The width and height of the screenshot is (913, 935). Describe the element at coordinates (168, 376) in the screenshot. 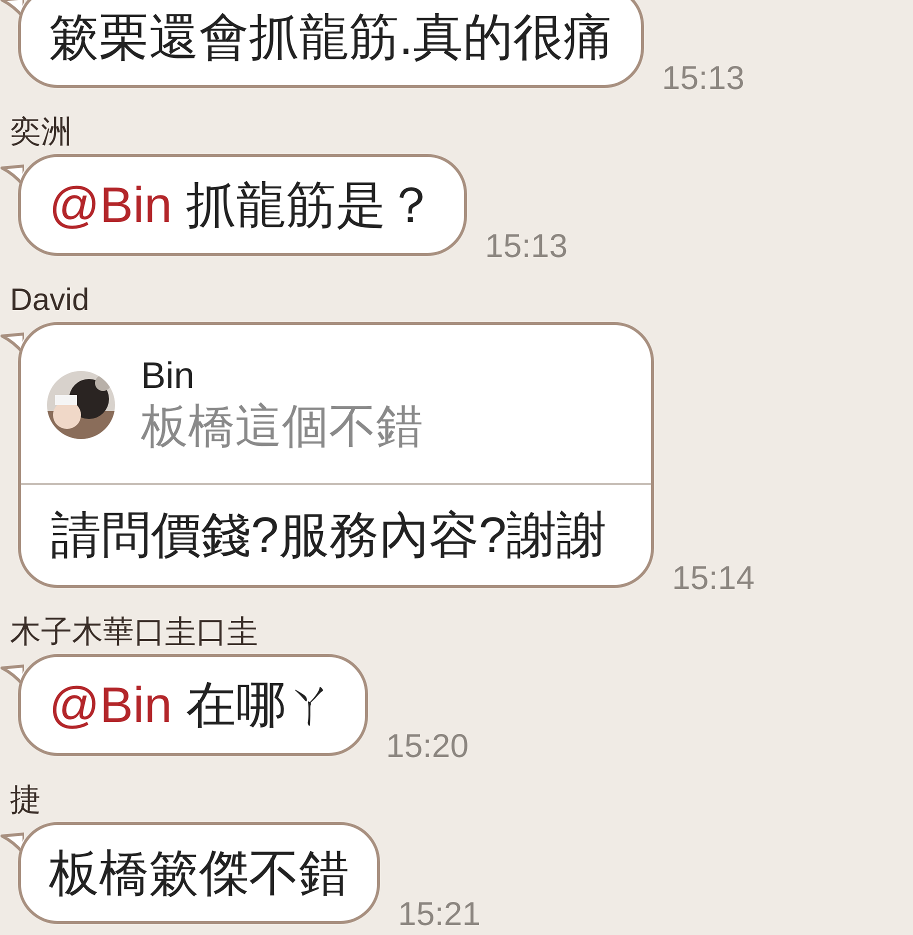

I see `quoted-author: Bin` at that location.